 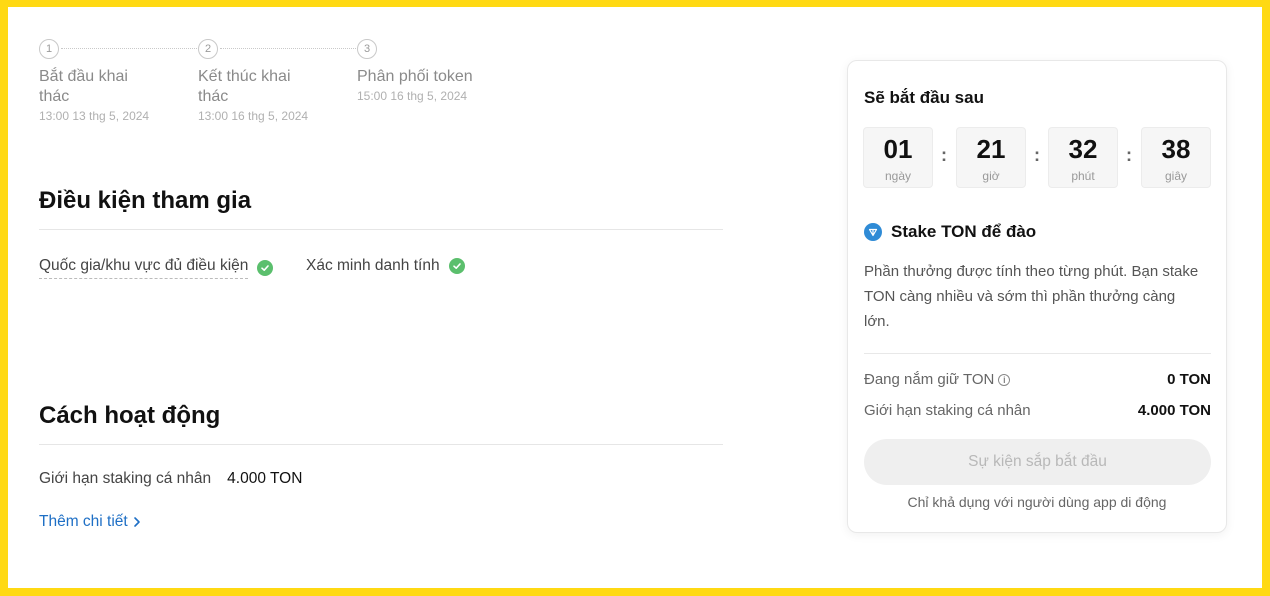 I want to click on countdown-unit: giây, so click(x=1175, y=176).